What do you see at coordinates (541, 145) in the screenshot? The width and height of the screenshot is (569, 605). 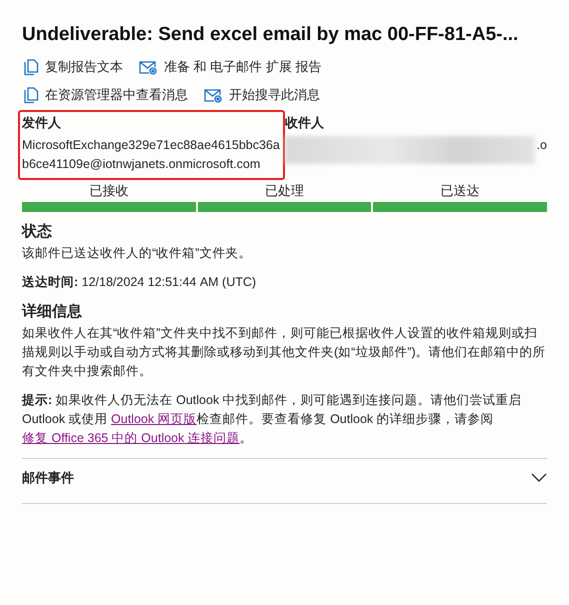 I see `recipient-address: .o` at bounding box center [541, 145].